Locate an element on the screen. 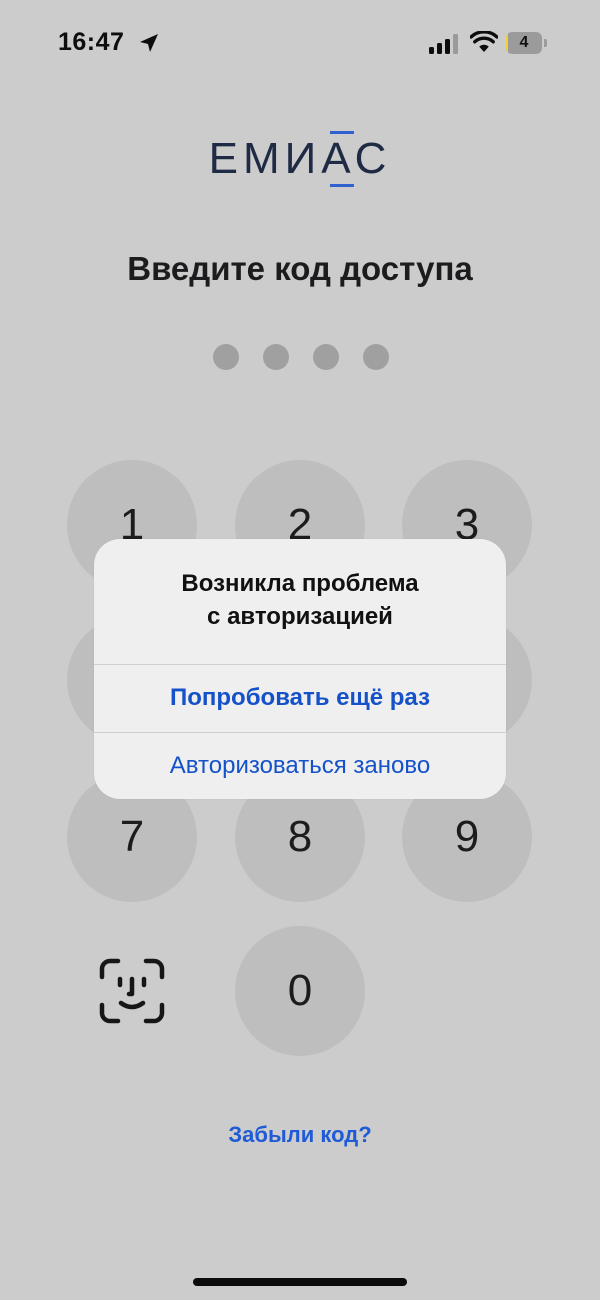 This screenshot has width=600, height=1300. alert-title-line1: Возникла проблема is located at coordinates (300, 583).